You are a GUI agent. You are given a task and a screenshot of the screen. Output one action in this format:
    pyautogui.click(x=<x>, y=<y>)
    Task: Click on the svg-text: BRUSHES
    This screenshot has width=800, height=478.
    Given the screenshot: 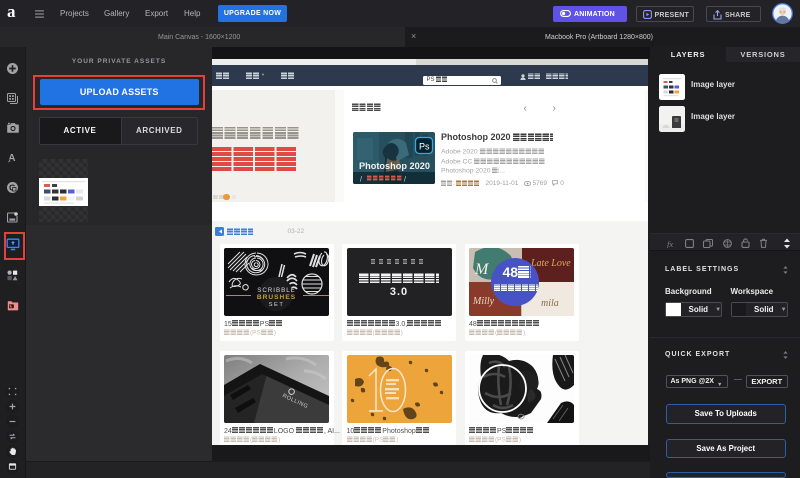 What is the action you would take?
    pyautogui.click(x=276, y=297)
    